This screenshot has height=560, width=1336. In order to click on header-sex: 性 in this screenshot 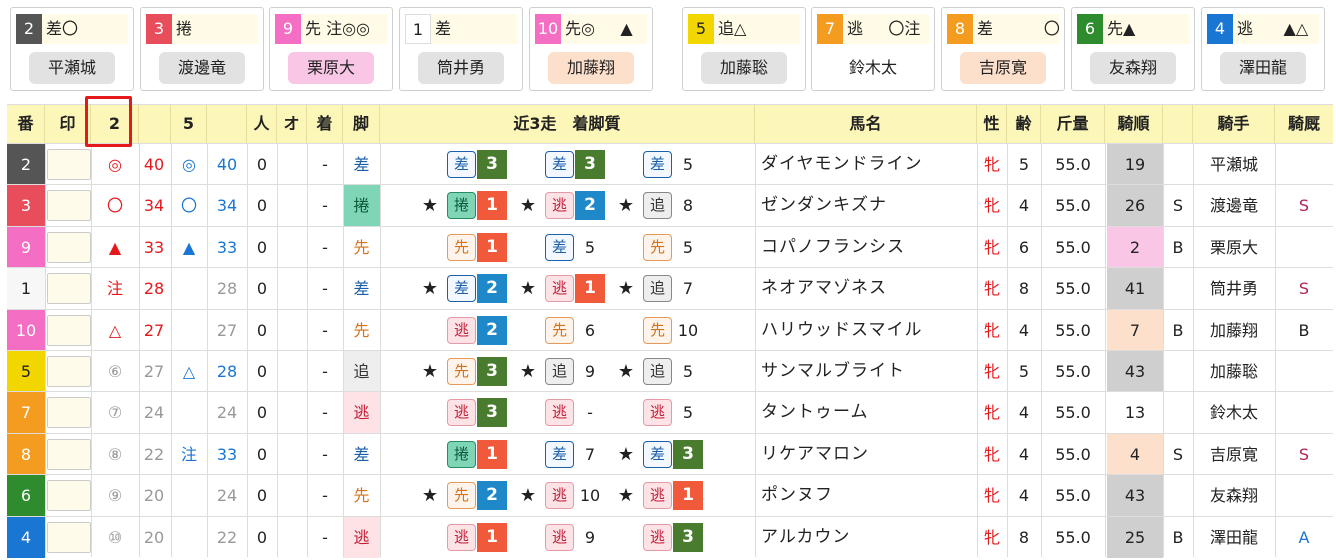, I will do `click(992, 124)`.